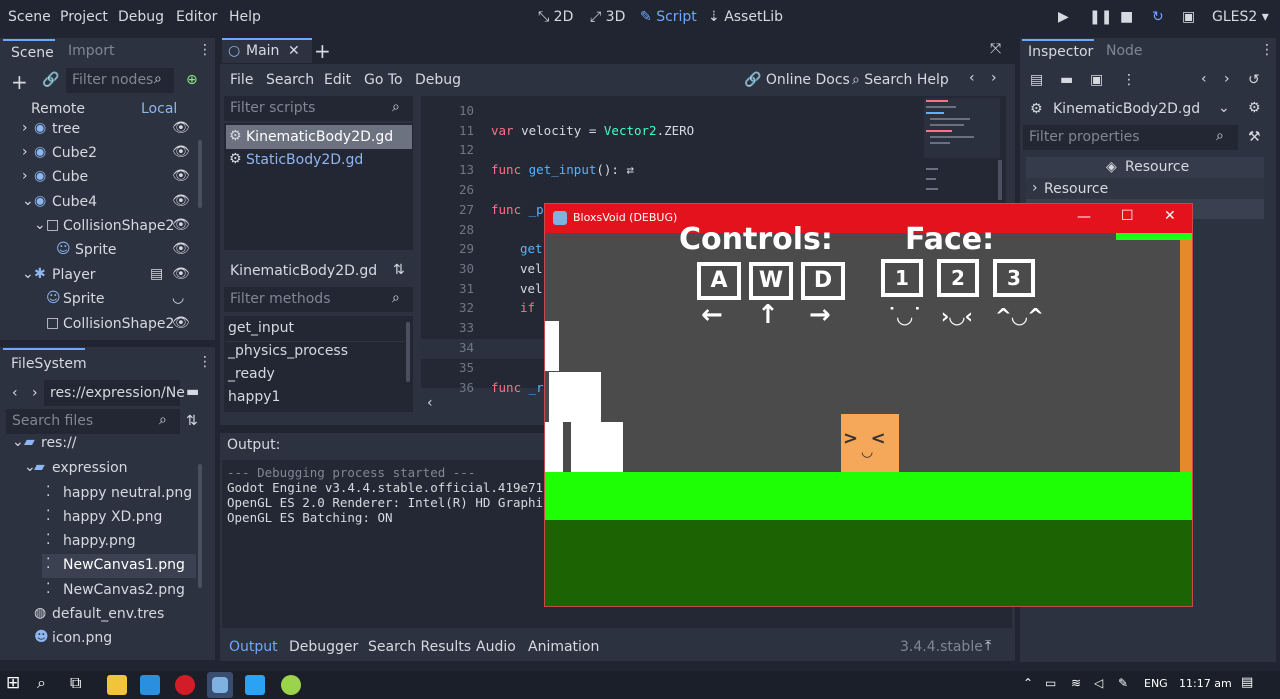 This screenshot has width=1280, height=699. Describe the element at coordinates (1036, 80) in the screenshot. I see `new-resource-icon: ▤` at that location.